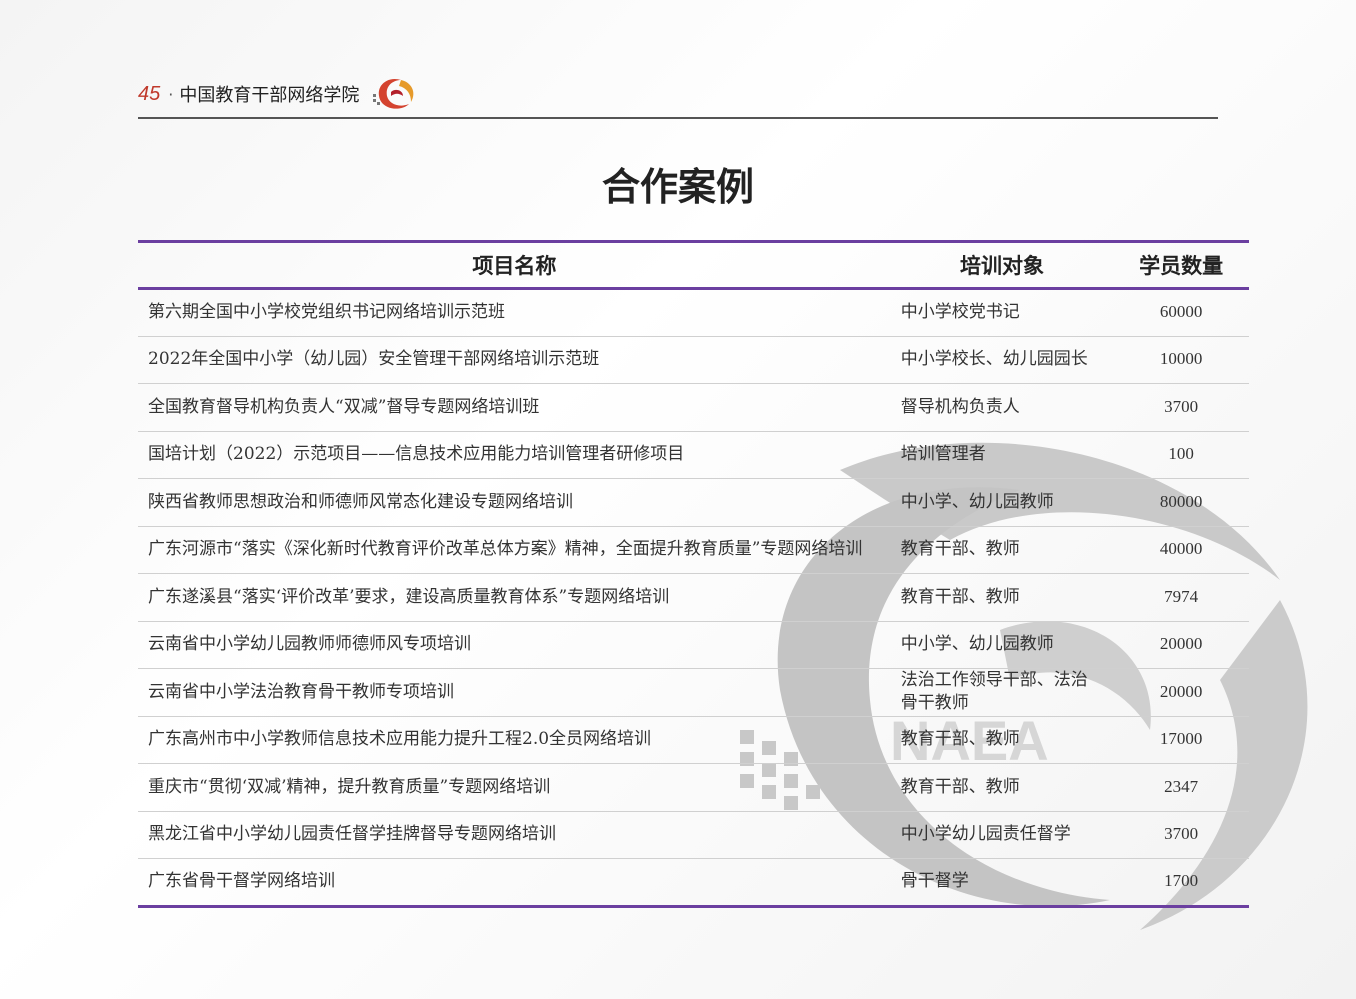  What do you see at coordinates (1181, 502) in the screenshot?
I see `count-cell: 80000` at bounding box center [1181, 502].